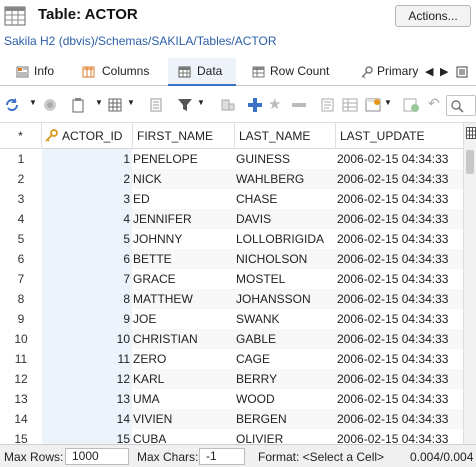 This screenshot has height=467, width=476. I want to click on table-row: 13 13 UMA WOOD 2006-02-15 04:34:33, so click(231, 399).